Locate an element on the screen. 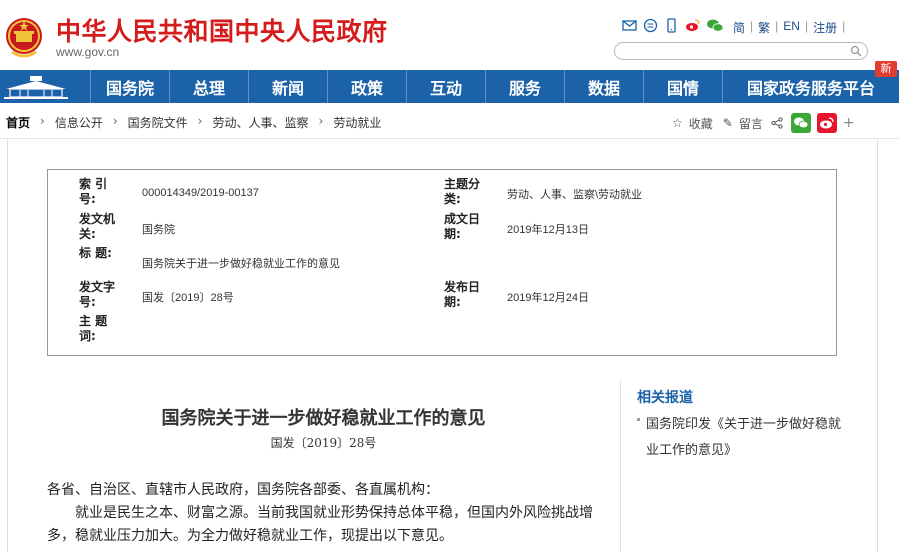 This screenshot has height=552, width=899. breadcrumb-state-council-docs: 国务院文件 is located at coordinates (158, 122).